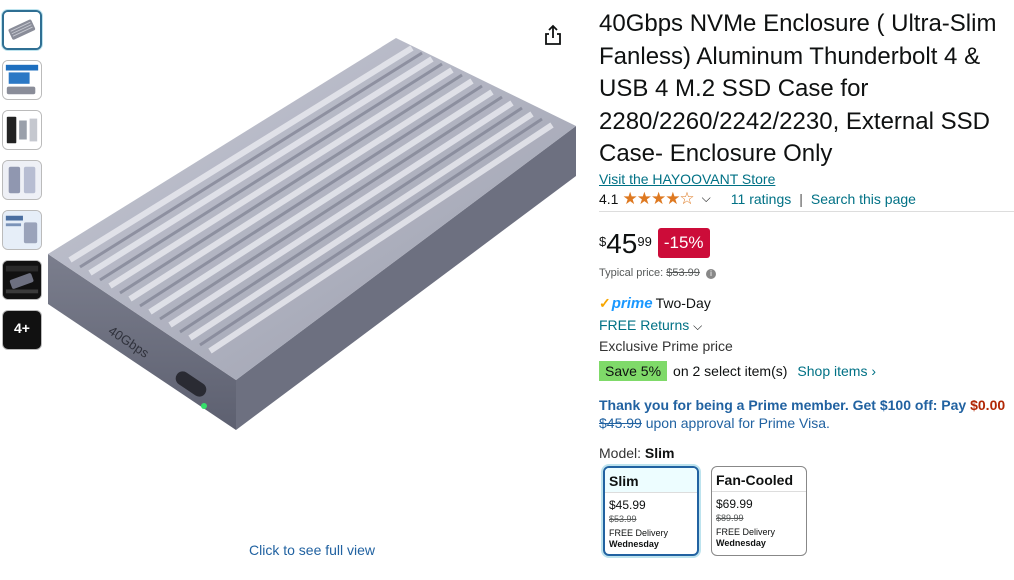 The height and width of the screenshot is (580, 1014). I want to click on thumbnail-strip: 4+, so click(24, 185).